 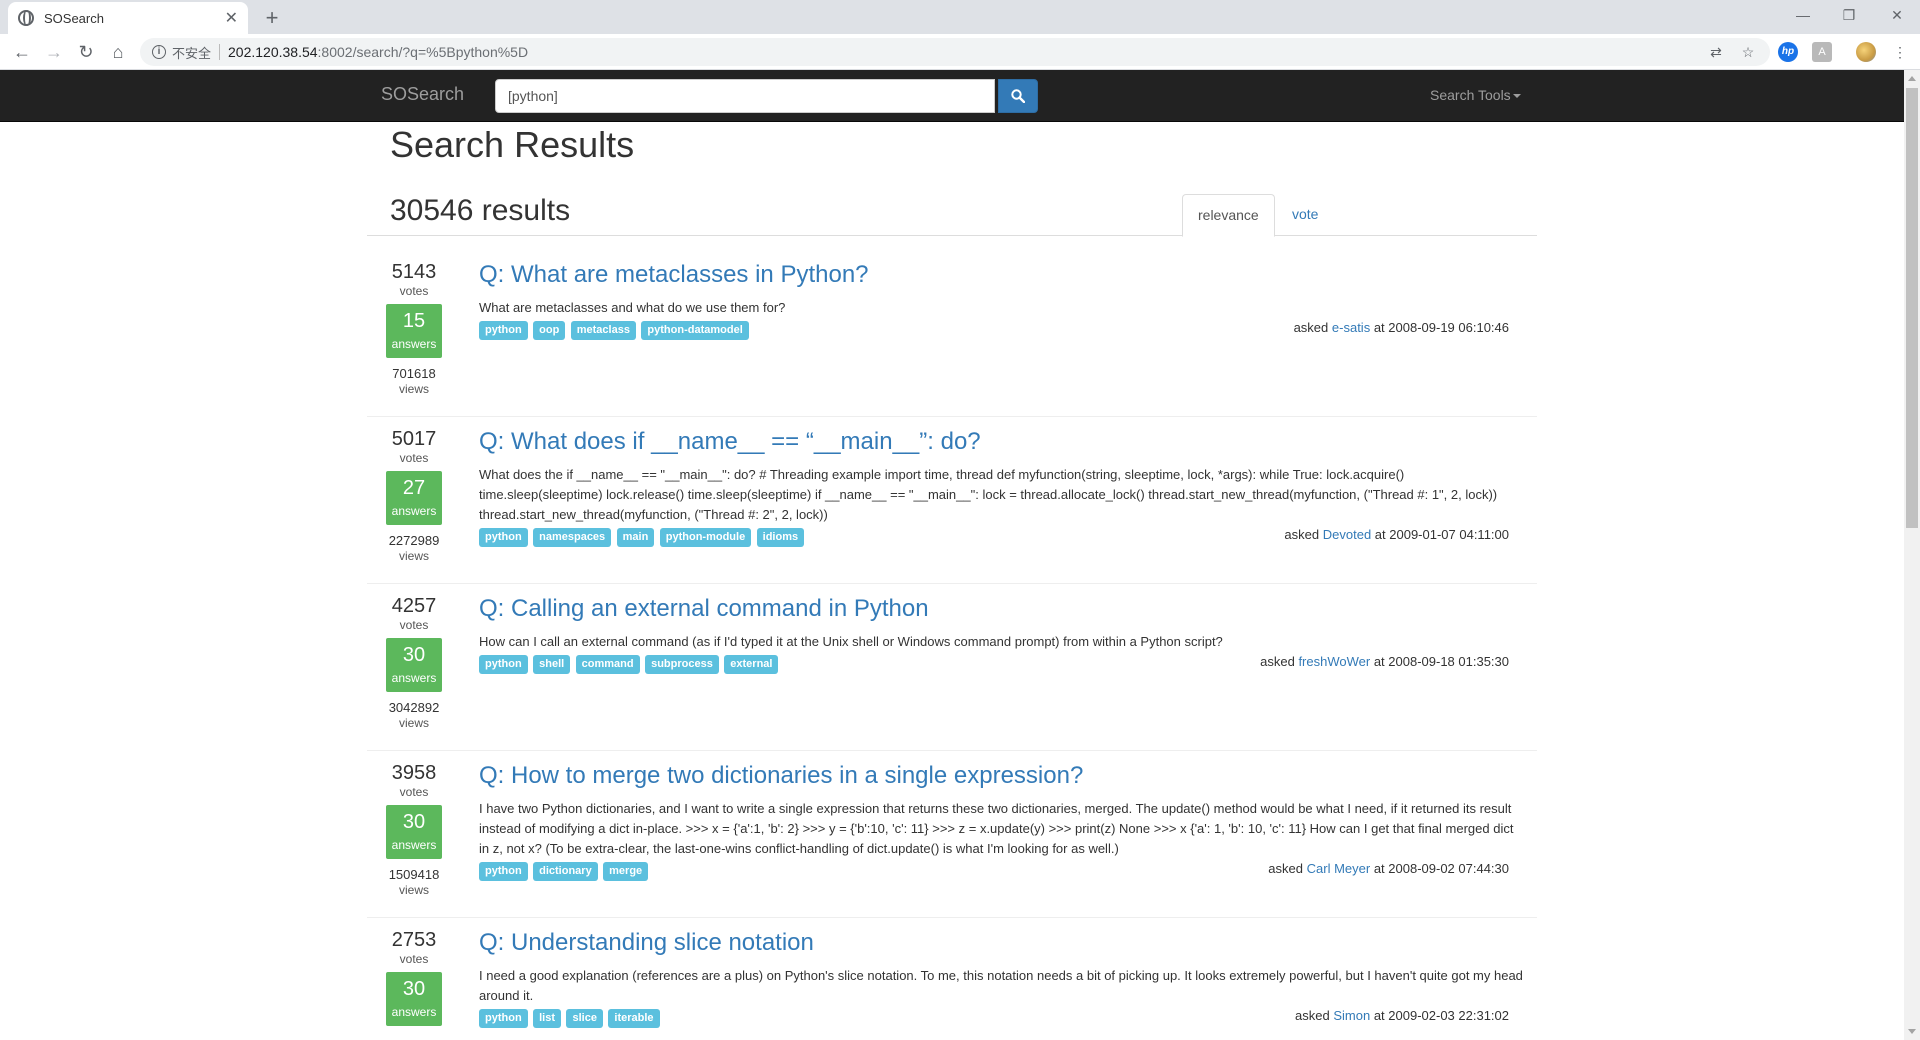 What do you see at coordinates (1001, 609) in the screenshot?
I see `question-title-link: Q: Calling an external command in Python` at bounding box center [1001, 609].